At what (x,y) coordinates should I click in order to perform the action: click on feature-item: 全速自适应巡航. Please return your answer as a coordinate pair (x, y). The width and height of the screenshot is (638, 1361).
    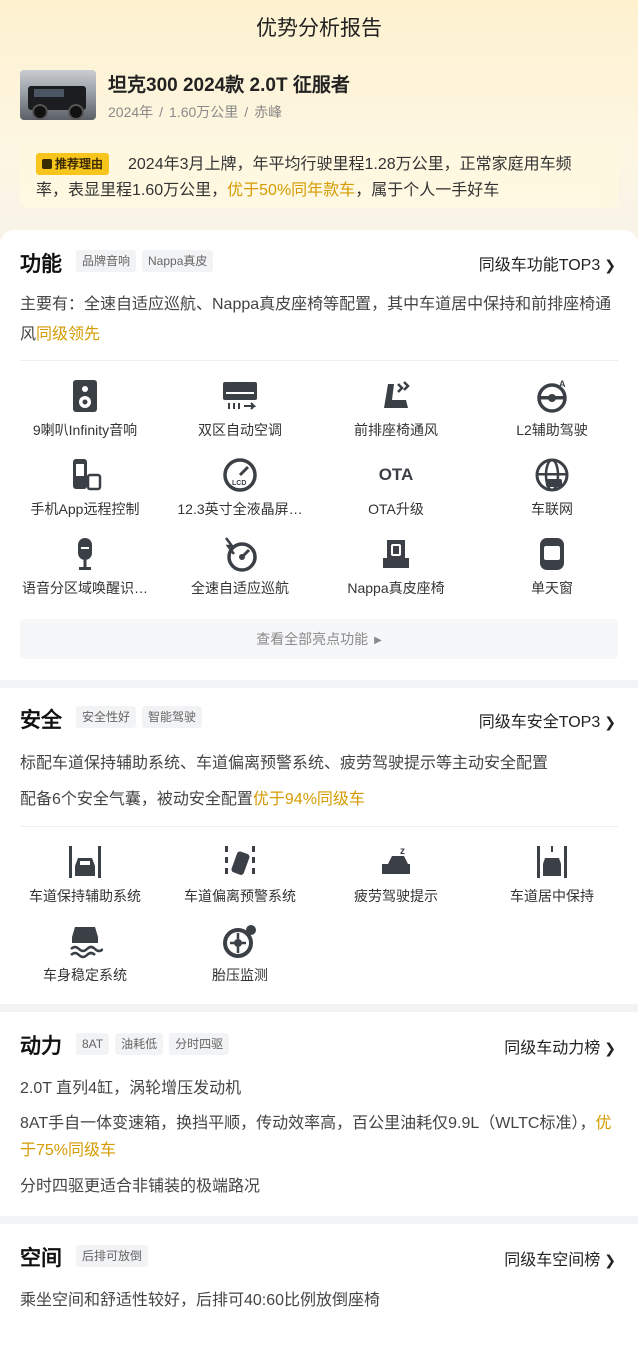
    Looking at the image, I should click on (240, 567).